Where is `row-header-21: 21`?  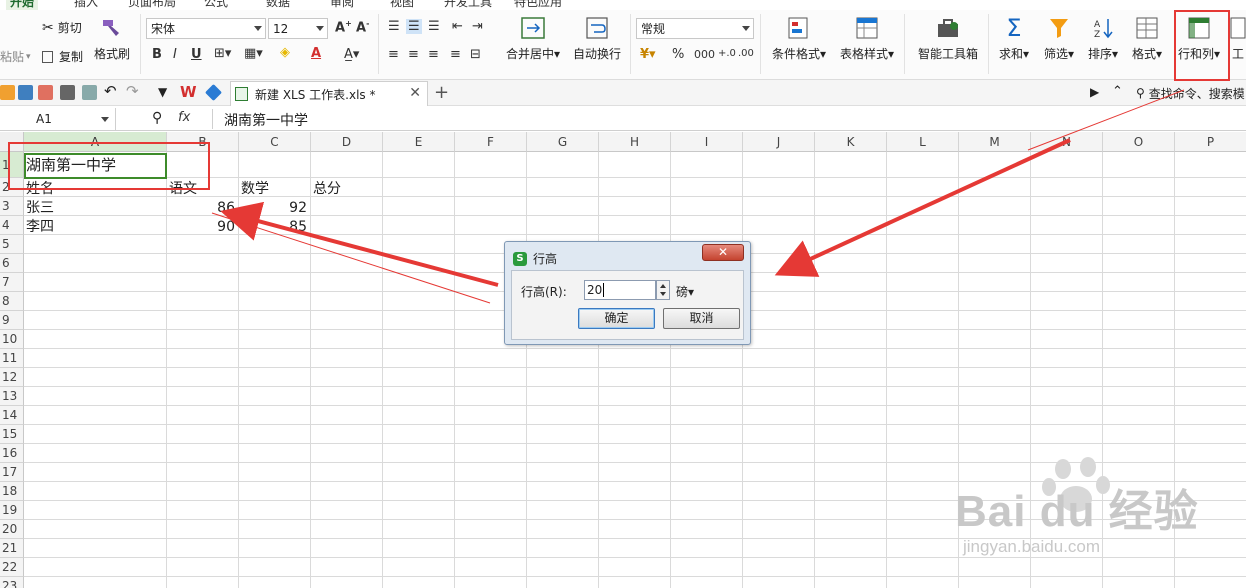 row-header-21: 21 is located at coordinates (12, 548).